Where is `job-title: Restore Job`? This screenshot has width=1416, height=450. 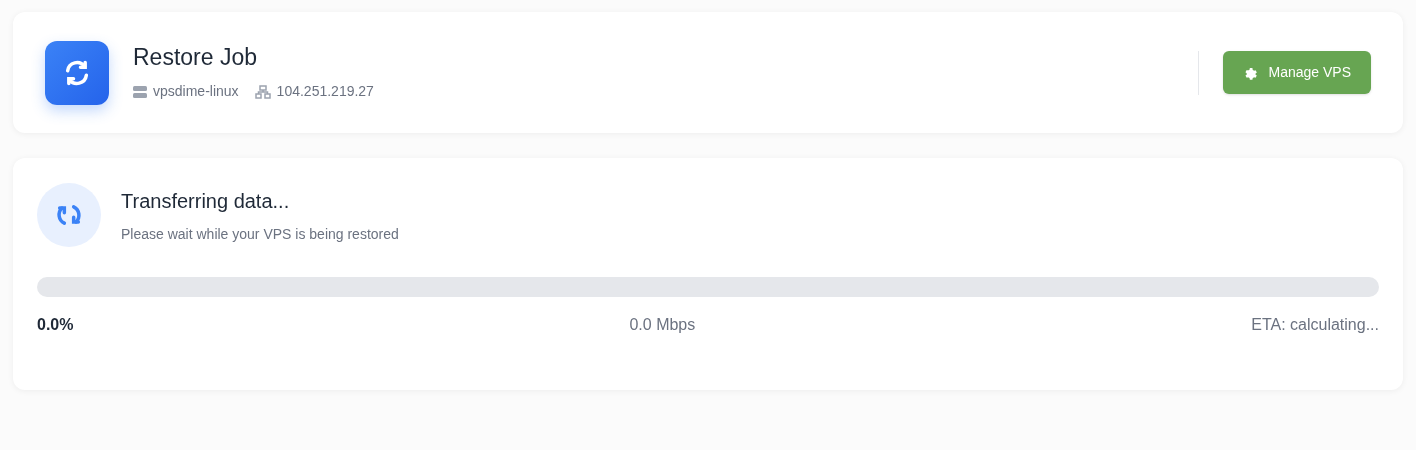
job-title: Restore Job is located at coordinates (195, 57).